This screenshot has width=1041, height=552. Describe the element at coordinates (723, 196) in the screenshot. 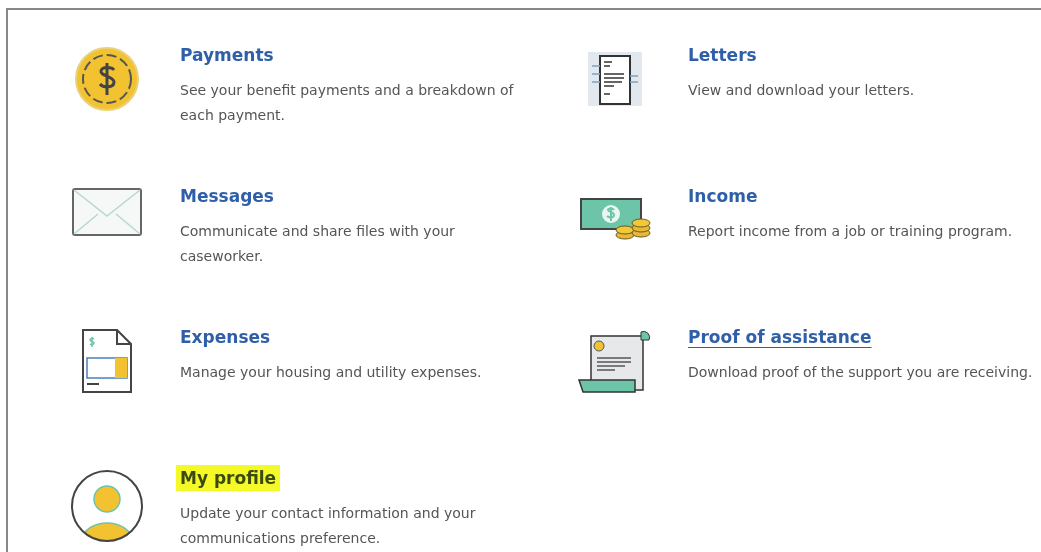

I see `section-link: Income` at that location.